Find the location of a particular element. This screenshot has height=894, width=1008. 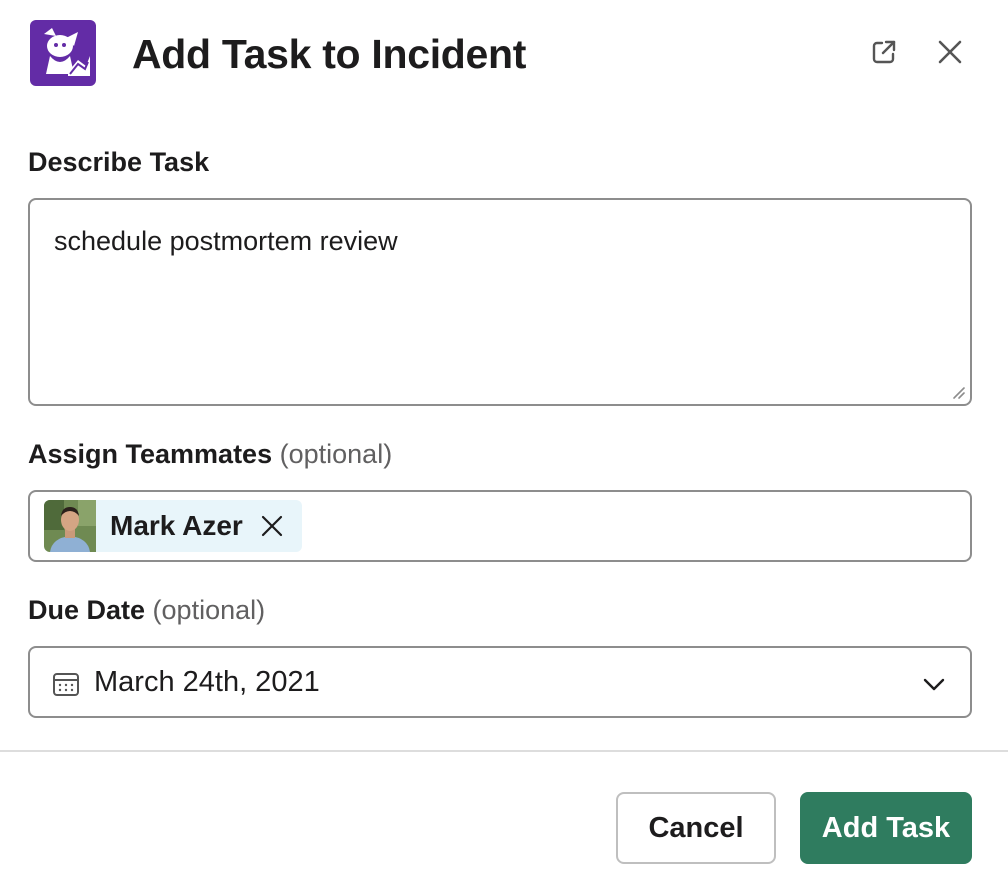

cancel-button: Cancel is located at coordinates (696, 828).